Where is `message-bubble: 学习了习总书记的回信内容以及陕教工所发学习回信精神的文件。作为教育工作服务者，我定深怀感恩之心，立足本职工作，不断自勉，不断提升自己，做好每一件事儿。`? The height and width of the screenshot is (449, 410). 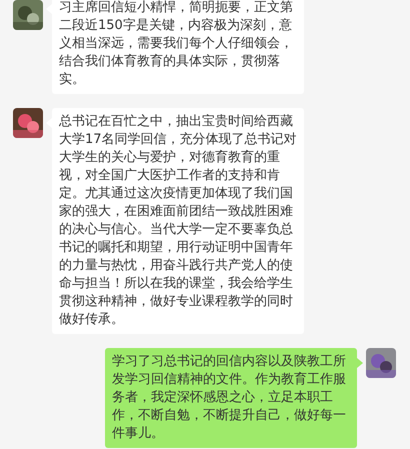 message-bubble: 学习了习总书记的回信内容以及陕教工所发学习回信精神的文件。作为教育工作服务者，我定深怀感恩之心，立足本职工作，不断自勉，不断提升自己，做好每一件事儿。 is located at coordinates (231, 398).